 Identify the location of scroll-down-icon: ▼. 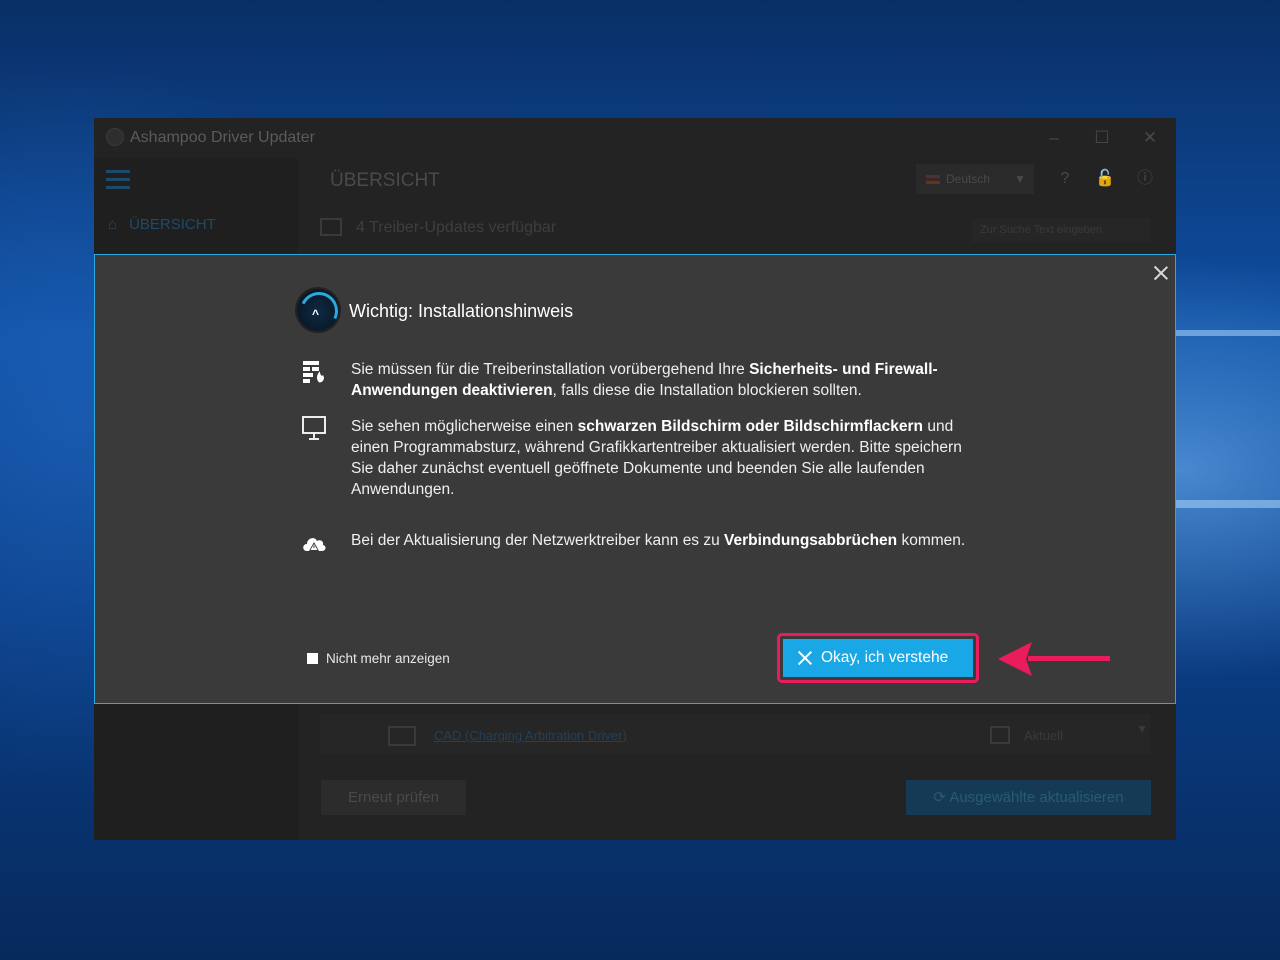
(1142, 729).